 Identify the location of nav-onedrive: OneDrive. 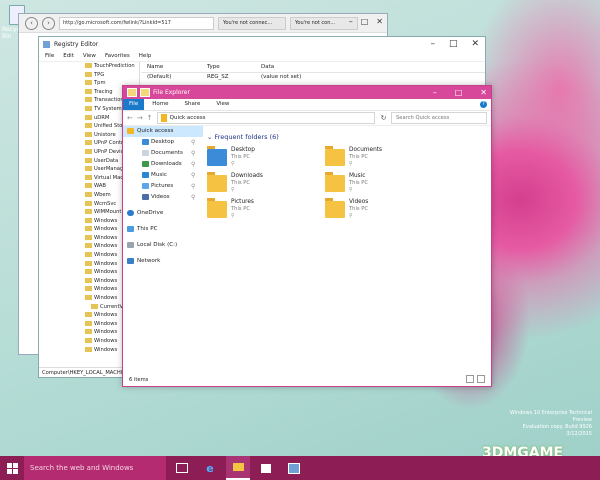
(163, 213).